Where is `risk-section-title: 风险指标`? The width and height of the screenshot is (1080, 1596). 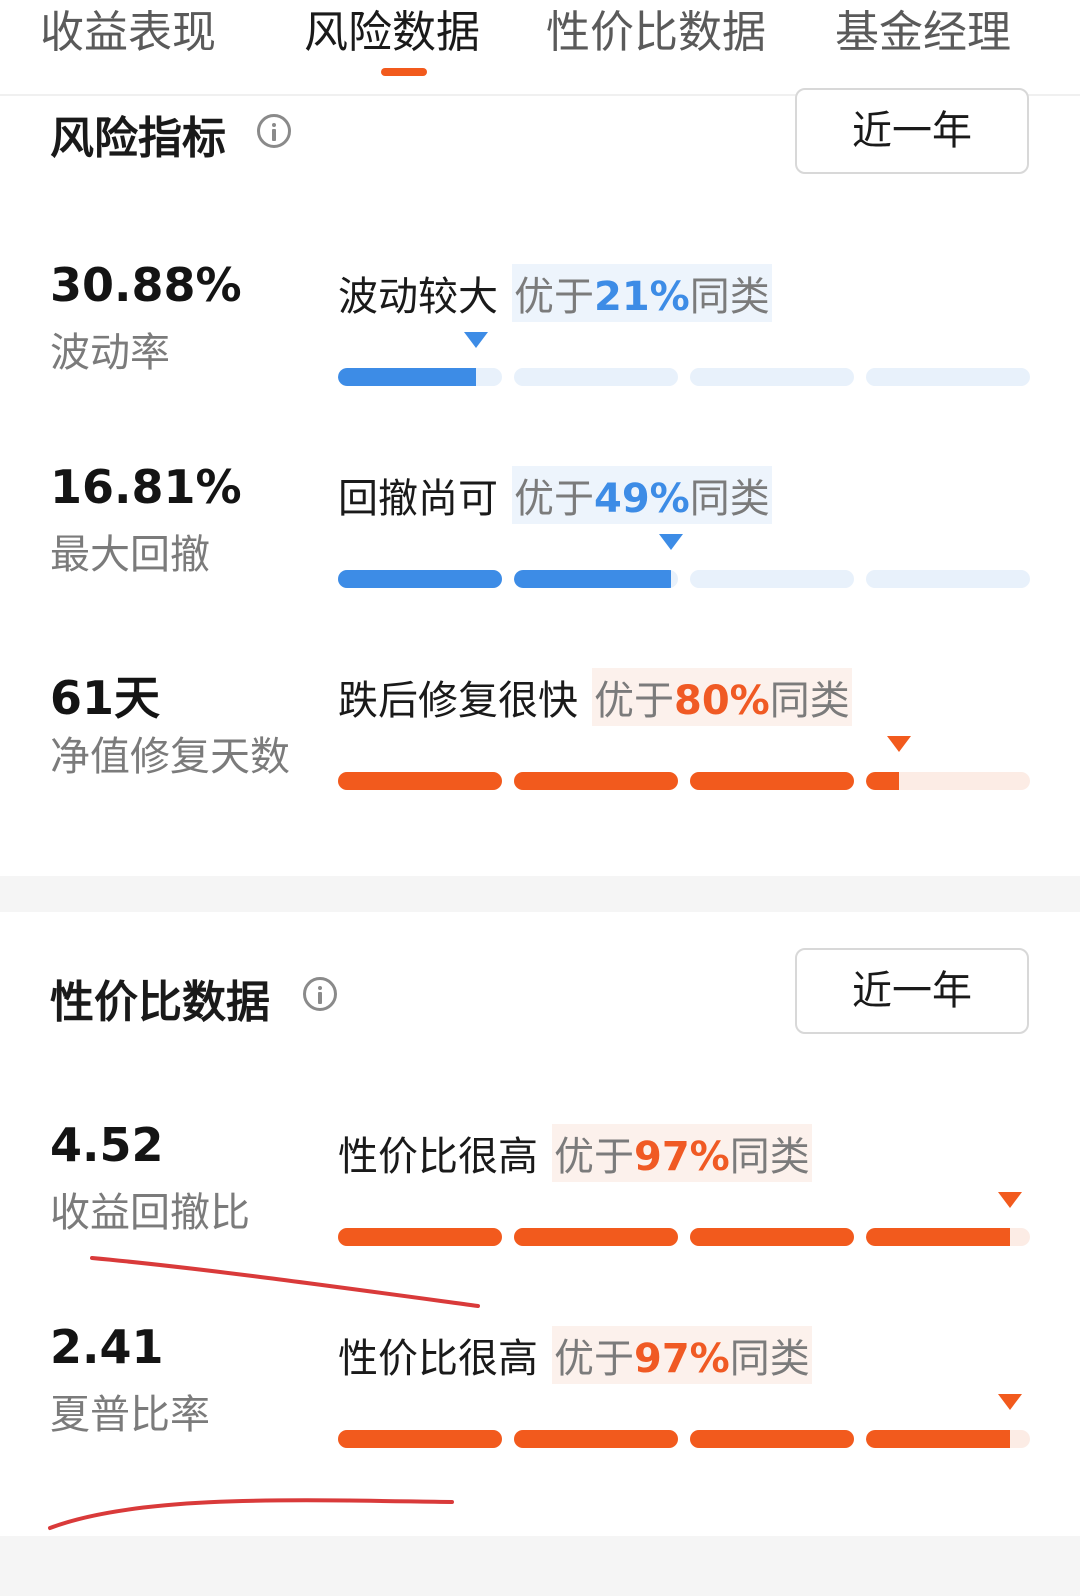 risk-section-title: 风险指标 is located at coordinates (138, 138).